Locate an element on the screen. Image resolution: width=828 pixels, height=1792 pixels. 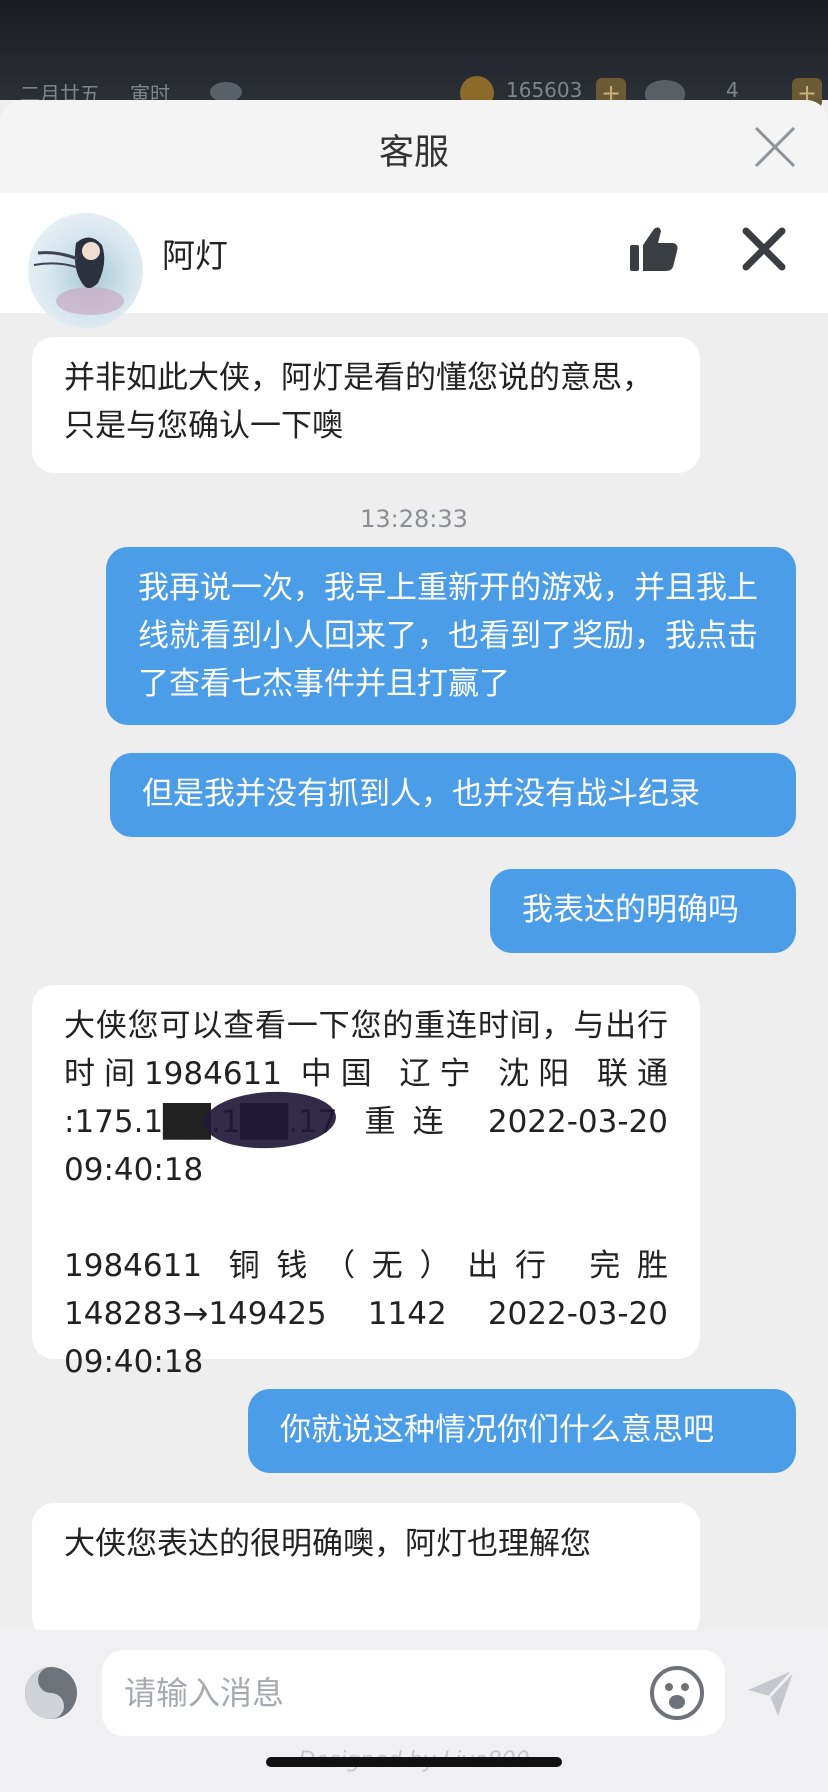
input-bar: Designed by Live800 is located at coordinates (414, 1711).